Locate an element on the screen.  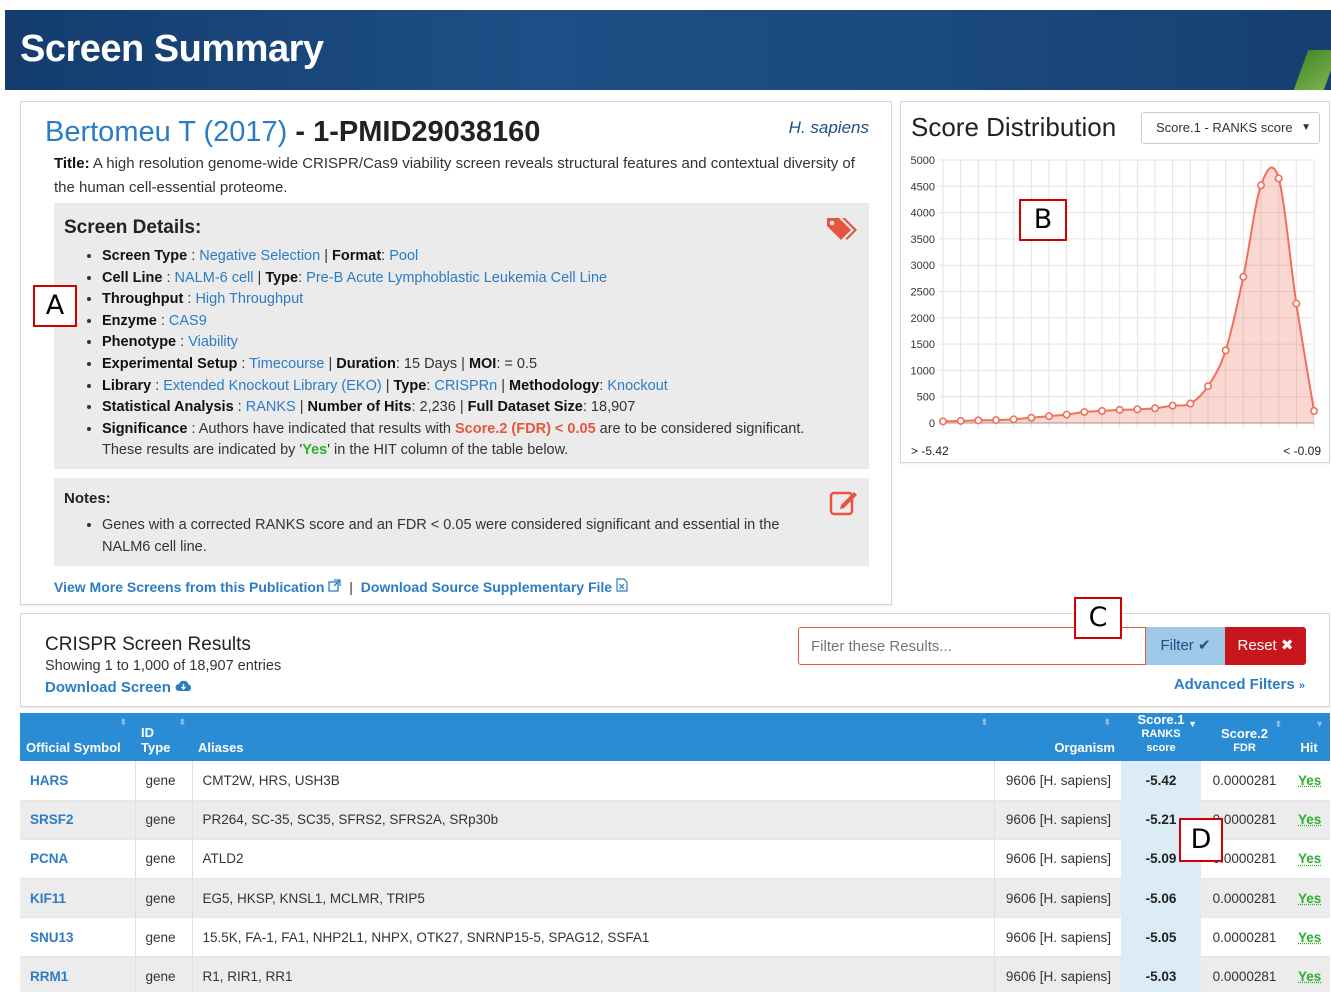
check-icon: ✔ is located at coordinates (1204, 645).